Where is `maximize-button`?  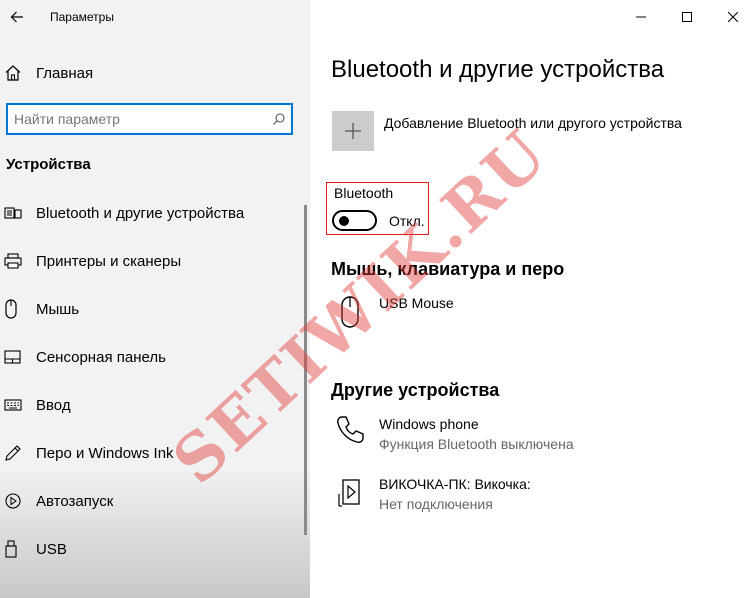 maximize-button is located at coordinates (687, 17).